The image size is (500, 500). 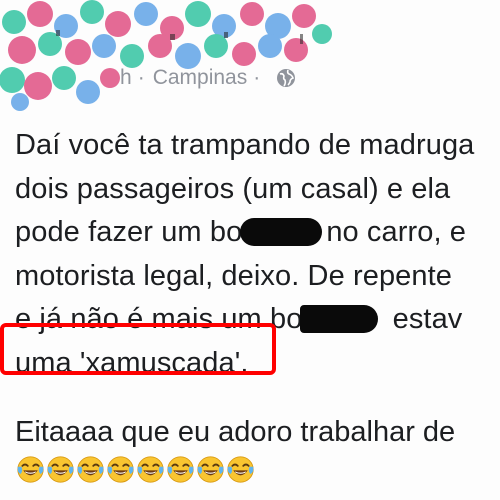 What do you see at coordinates (235, 432) in the screenshot?
I see `post-closing-line: Eitaaaa que eu adoro trabalhar de` at bounding box center [235, 432].